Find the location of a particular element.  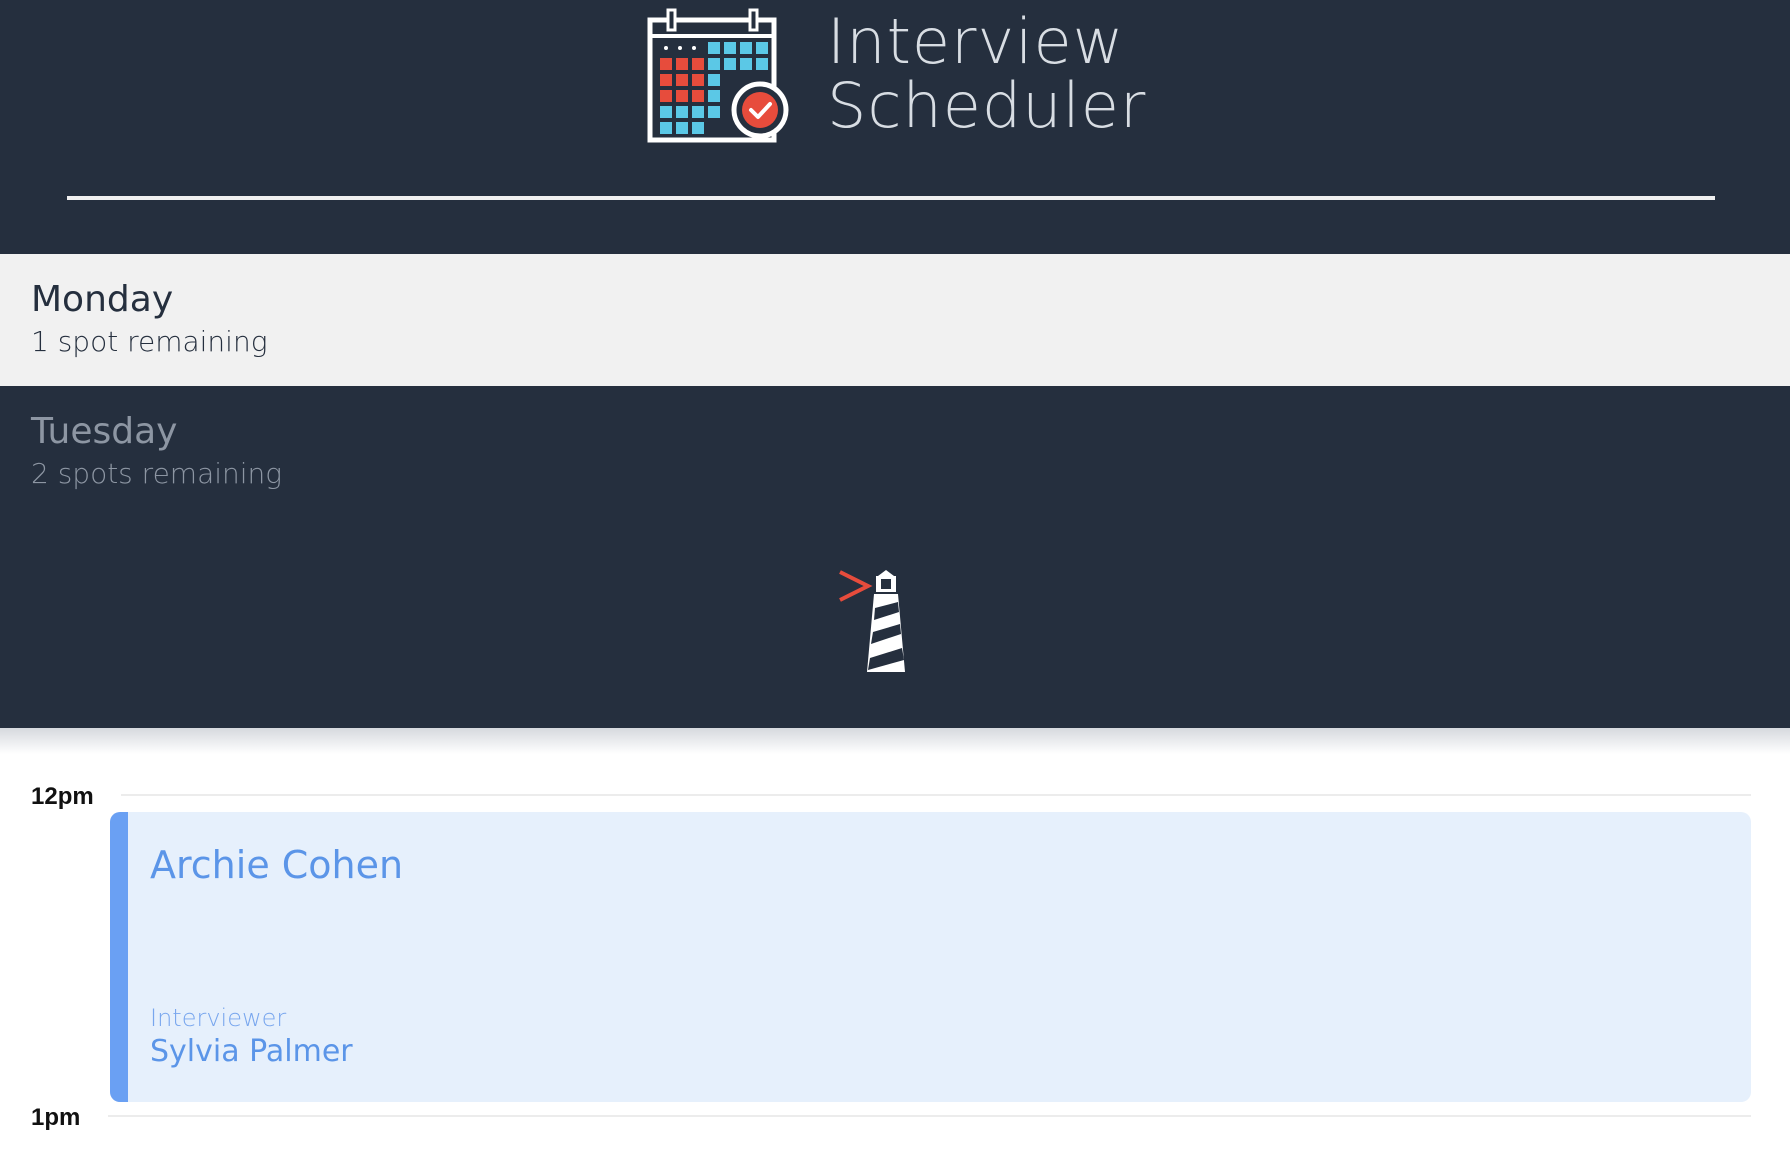

app-title: Interview Scheduler is located at coordinates (986, 74).